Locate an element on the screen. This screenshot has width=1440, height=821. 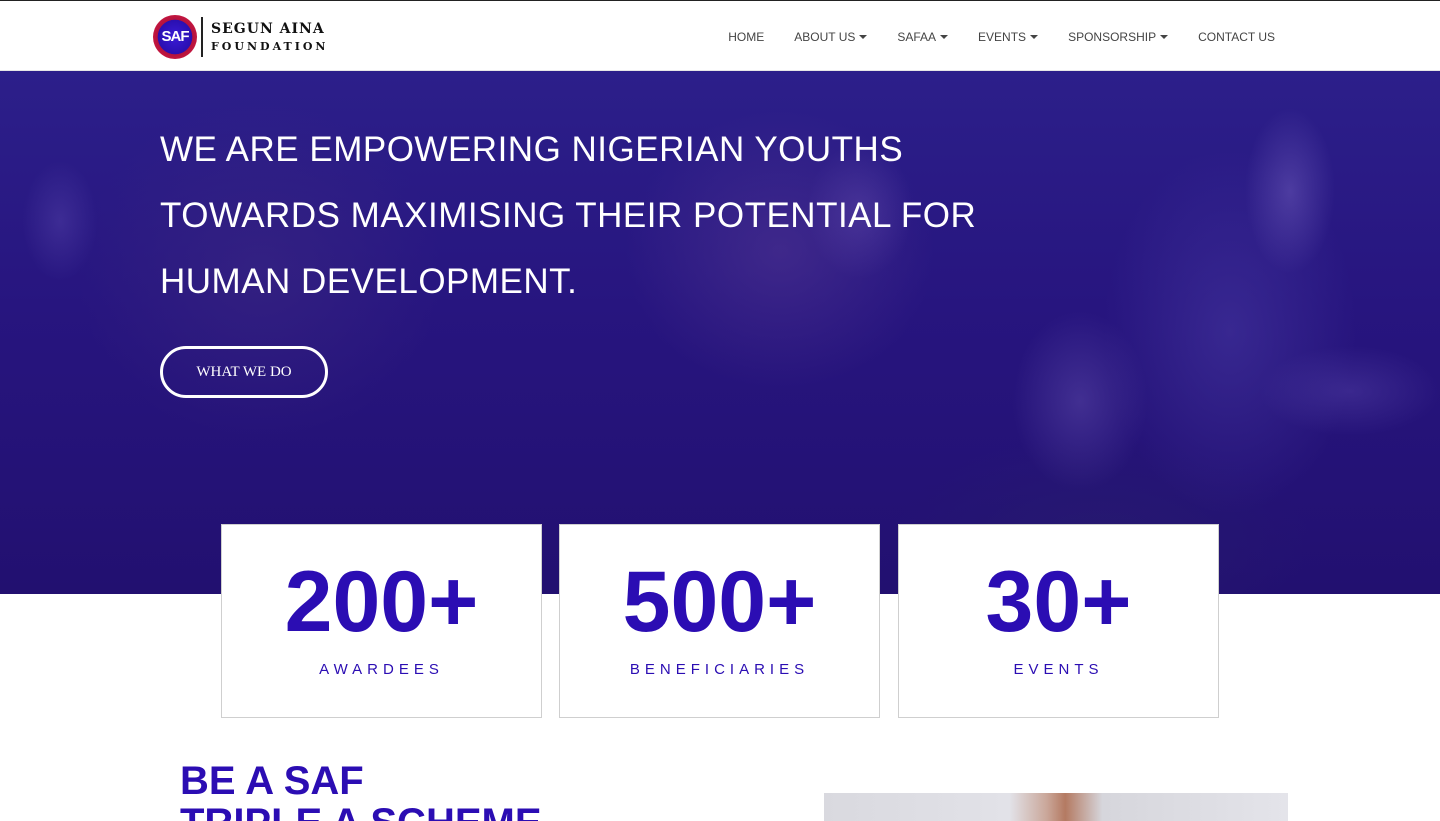
logo-wordmark: SEGUN AINA FOUNDATION is located at coordinates (269, 37).